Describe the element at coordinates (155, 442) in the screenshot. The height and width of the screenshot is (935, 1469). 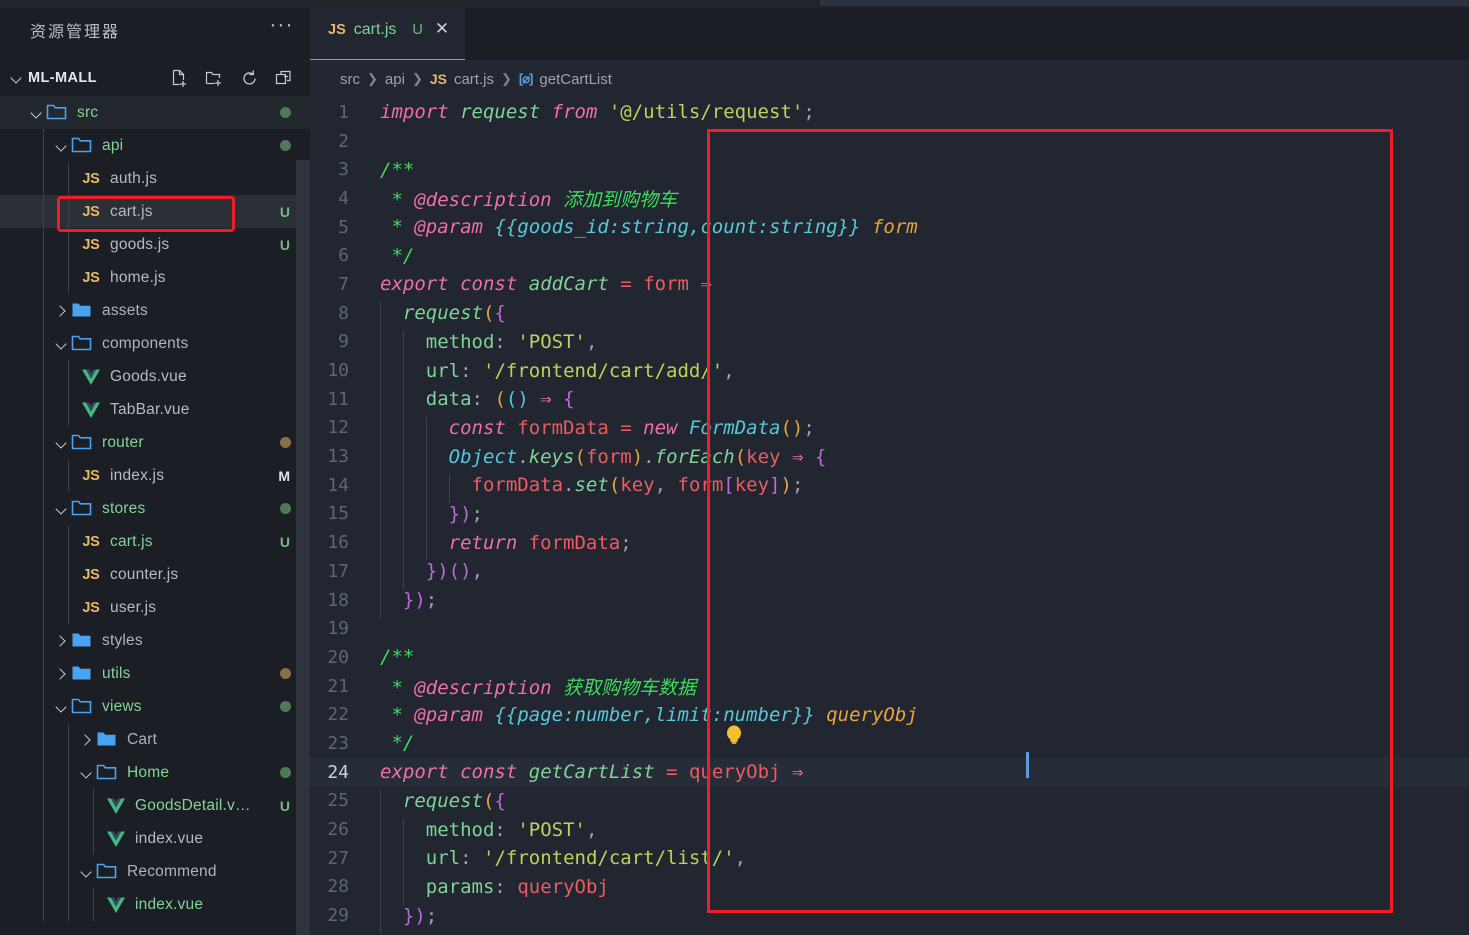
I see `tree-item-router: router` at that location.